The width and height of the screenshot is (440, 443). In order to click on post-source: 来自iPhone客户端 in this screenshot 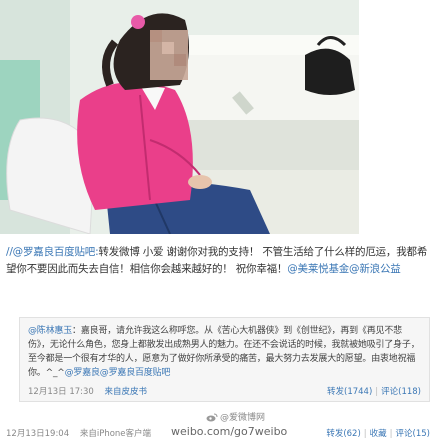, I will do `click(115, 434)`.